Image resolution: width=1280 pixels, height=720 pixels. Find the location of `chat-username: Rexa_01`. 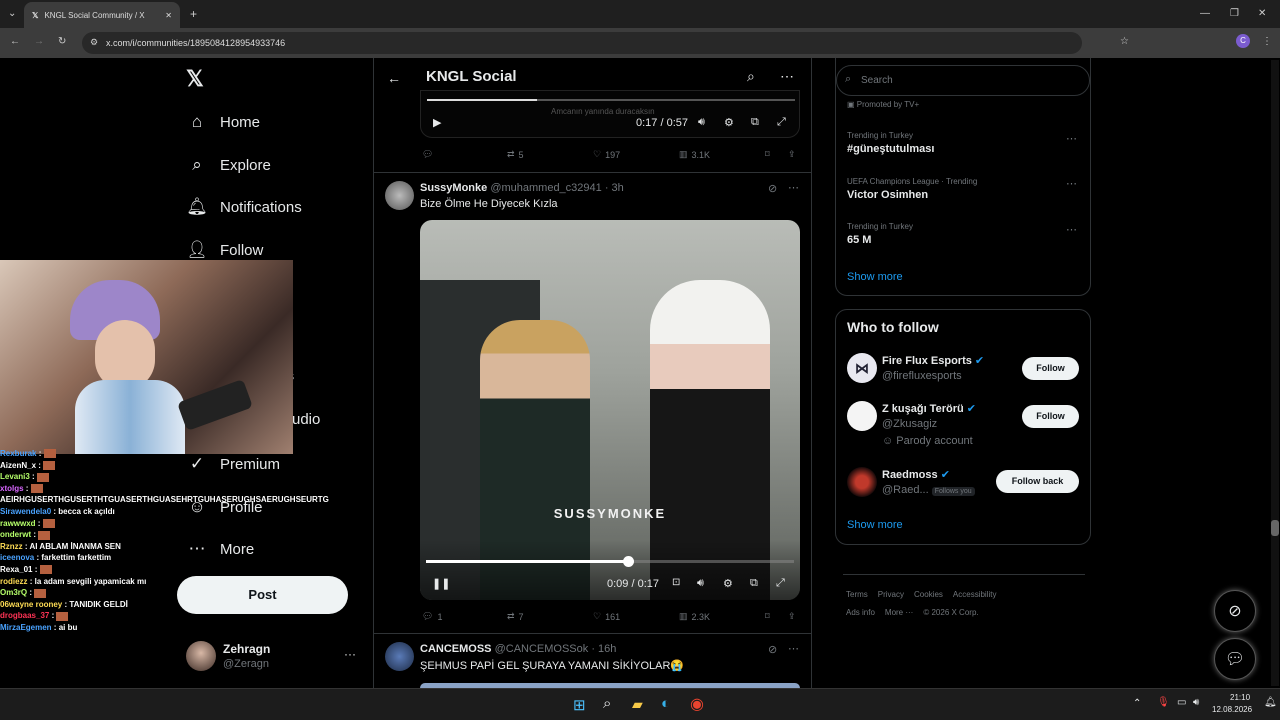

chat-username: Rexa_01 is located at coordinates (16, 569).